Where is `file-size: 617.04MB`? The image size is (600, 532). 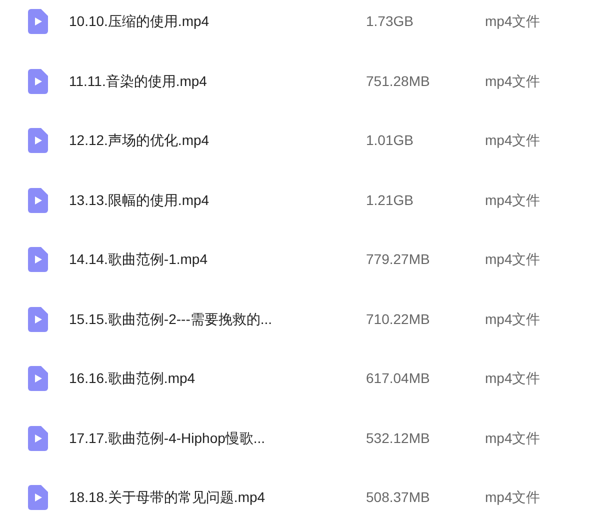
file-size: 617.04MB is located at coordinates (398, 378).